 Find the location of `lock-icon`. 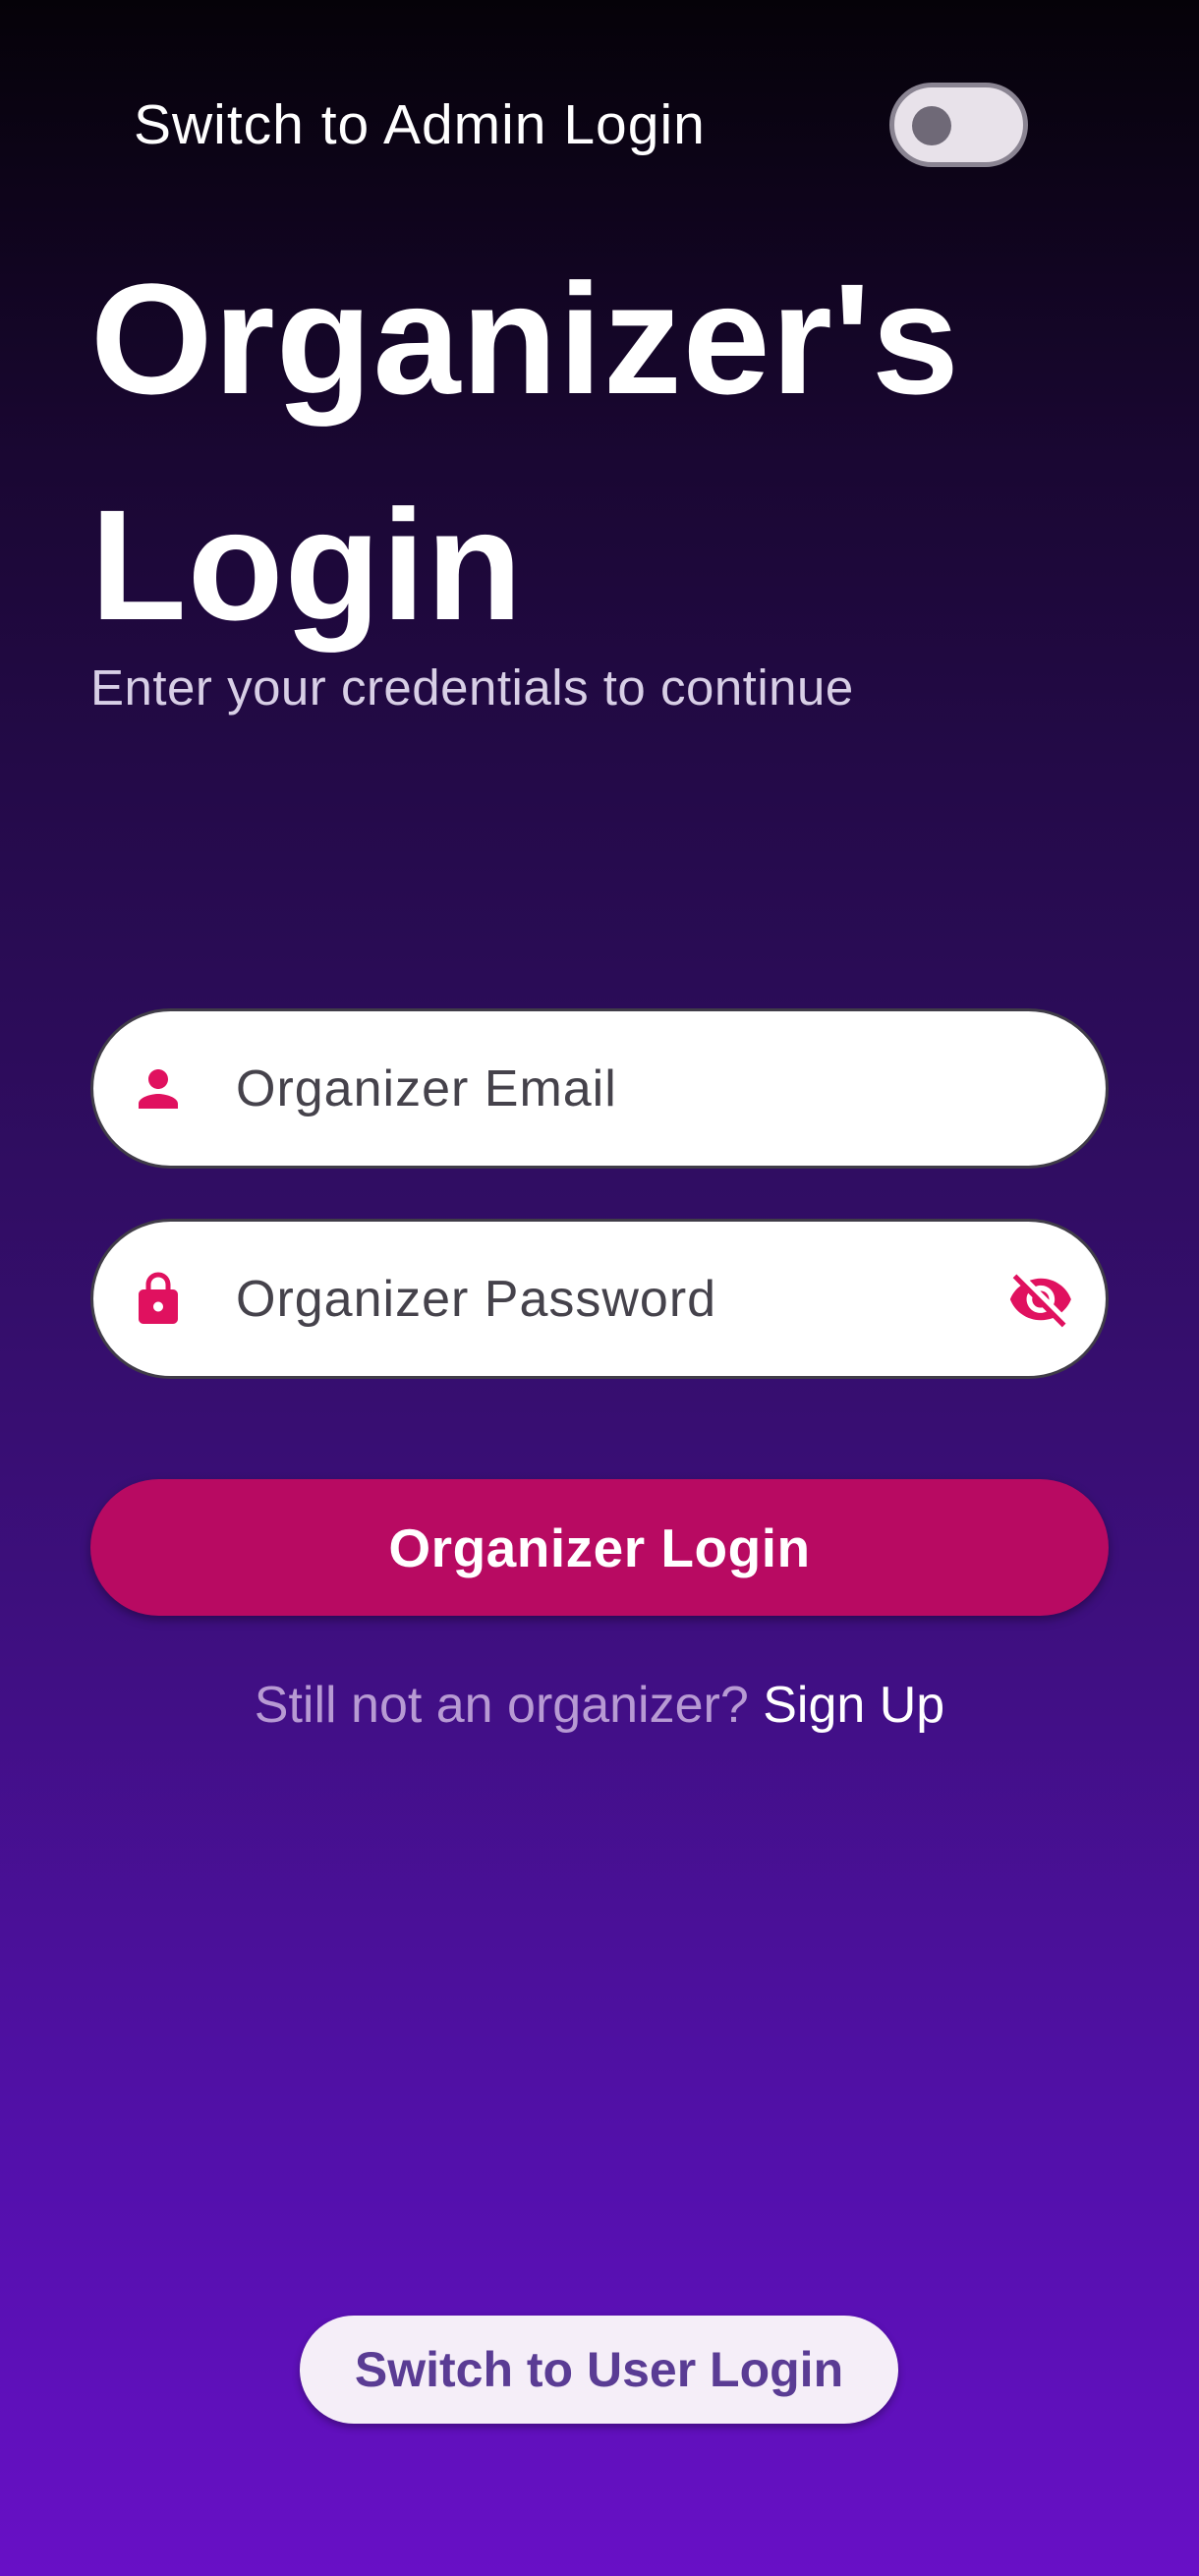

lock-icon is located at coordinates (158, 1298).